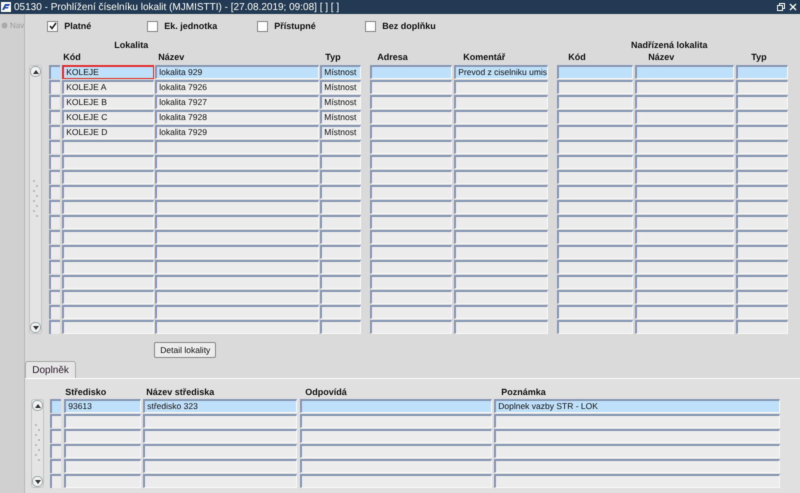 This screenshot has width=800, height=493. What do you see at coordinates (97, 26) in the screenshot?
I see `filter-checkbox: Platné` at bounding box center [97, 26].